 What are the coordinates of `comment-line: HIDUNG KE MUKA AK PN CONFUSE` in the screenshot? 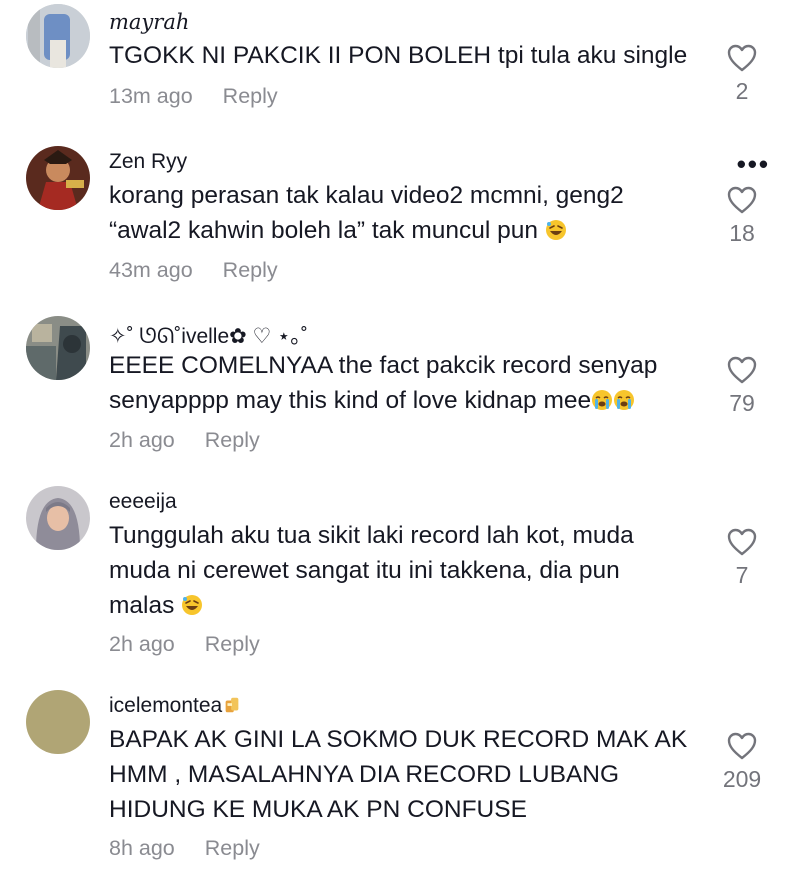 It's located at (318, 809).